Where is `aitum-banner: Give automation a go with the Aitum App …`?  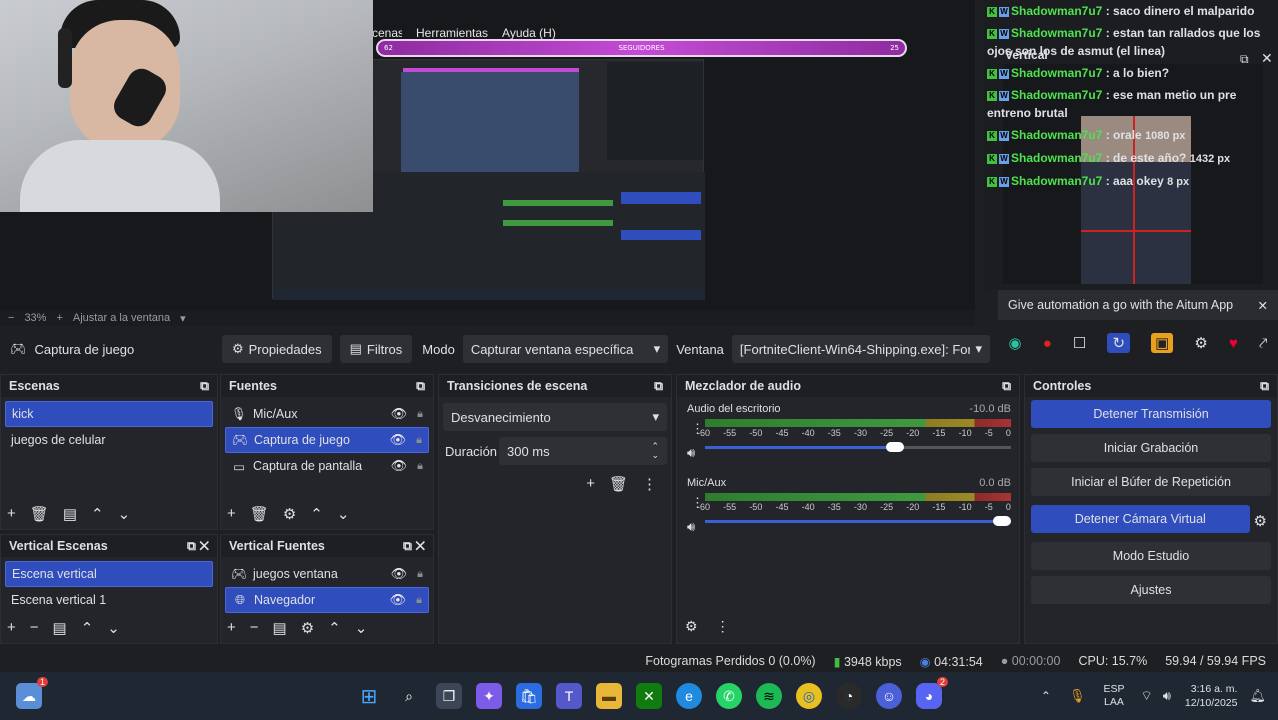 aitum-banner: Give automation a go with the Aitum App … is located at coordinates (1138, 305).